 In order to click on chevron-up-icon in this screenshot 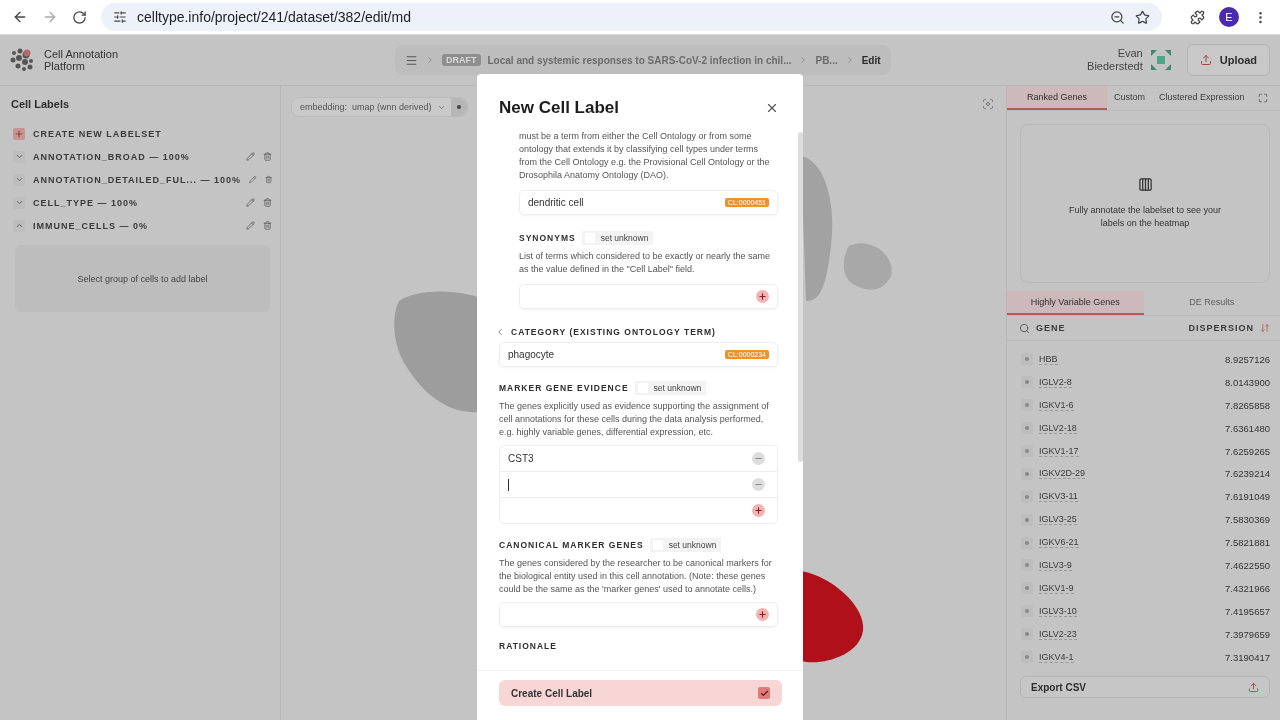, I will do `click(19, 225)`.